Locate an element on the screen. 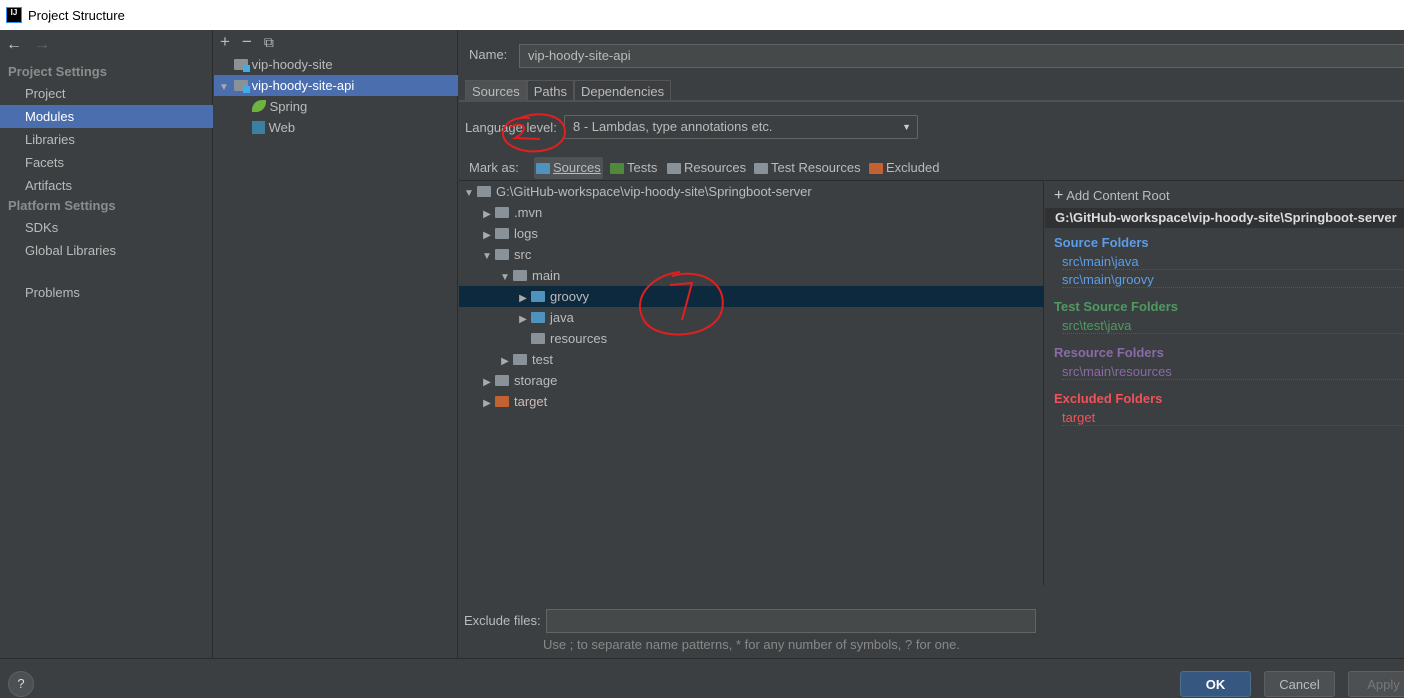 The height and width of the screenshot is (698, 1404). apply-button: Apply is located at coordinates (1376, 684).